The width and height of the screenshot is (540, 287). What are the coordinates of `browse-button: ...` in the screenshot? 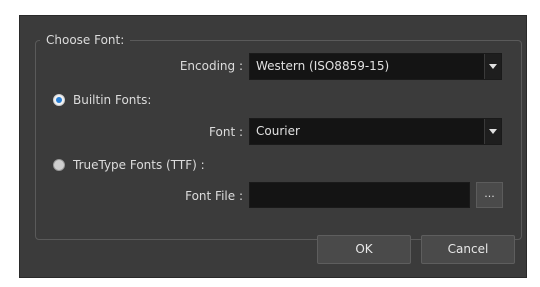 It's located at (489, 195).